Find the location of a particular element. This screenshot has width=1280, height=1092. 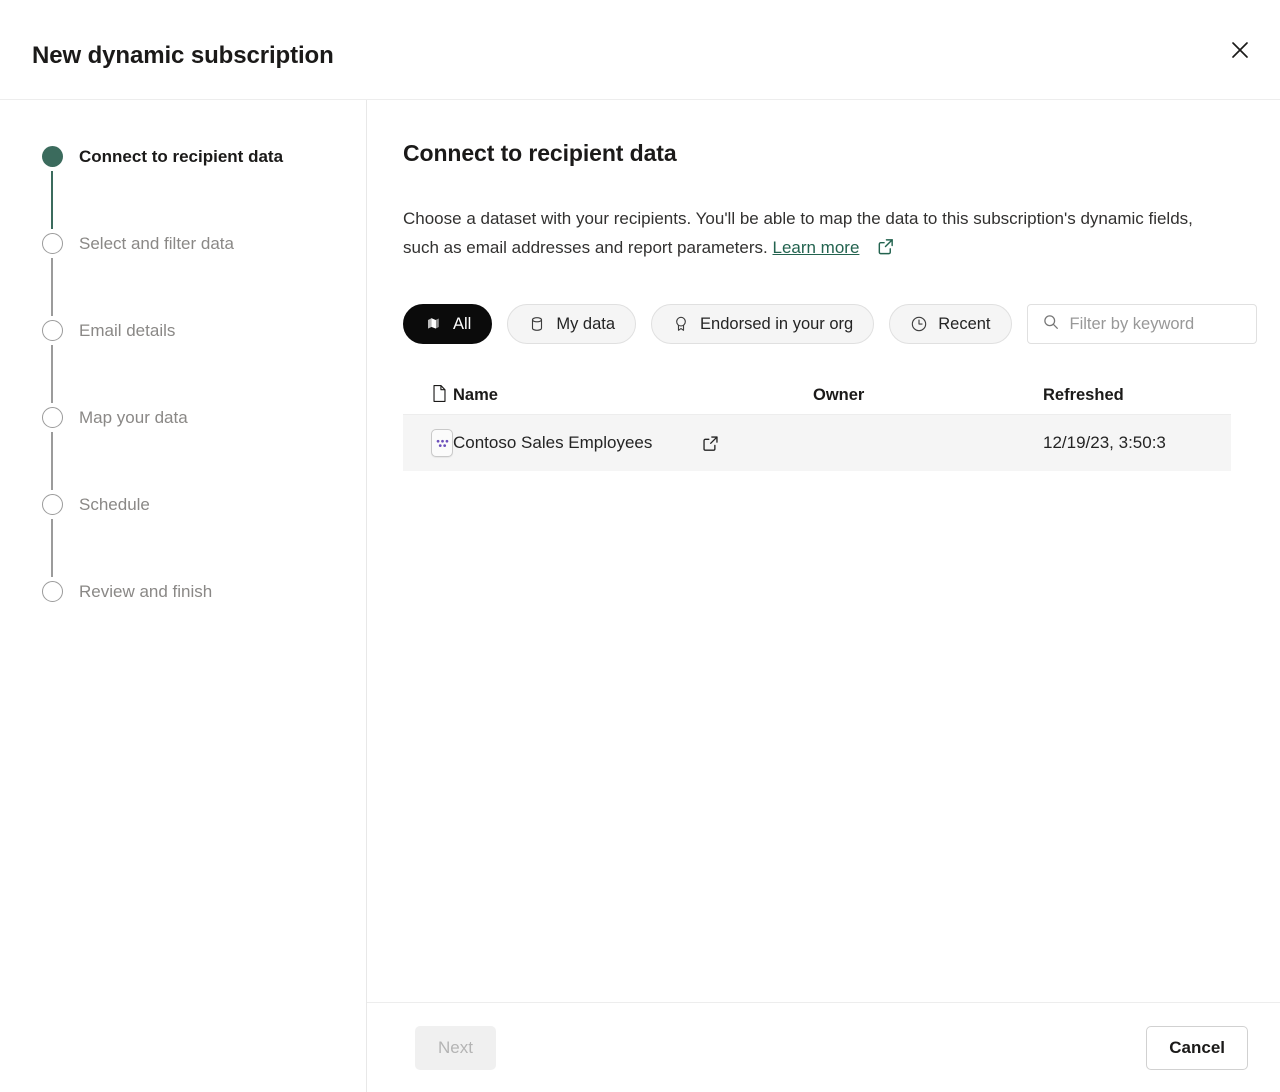

dataset-name: Contoso Sales Employees is located at coordinates (552, 443).